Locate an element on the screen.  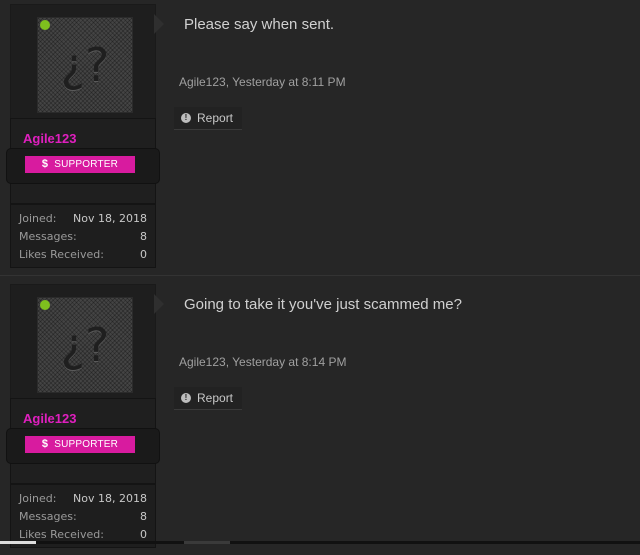
message-text: Please say when sent. is located at coordinates (259, 24).